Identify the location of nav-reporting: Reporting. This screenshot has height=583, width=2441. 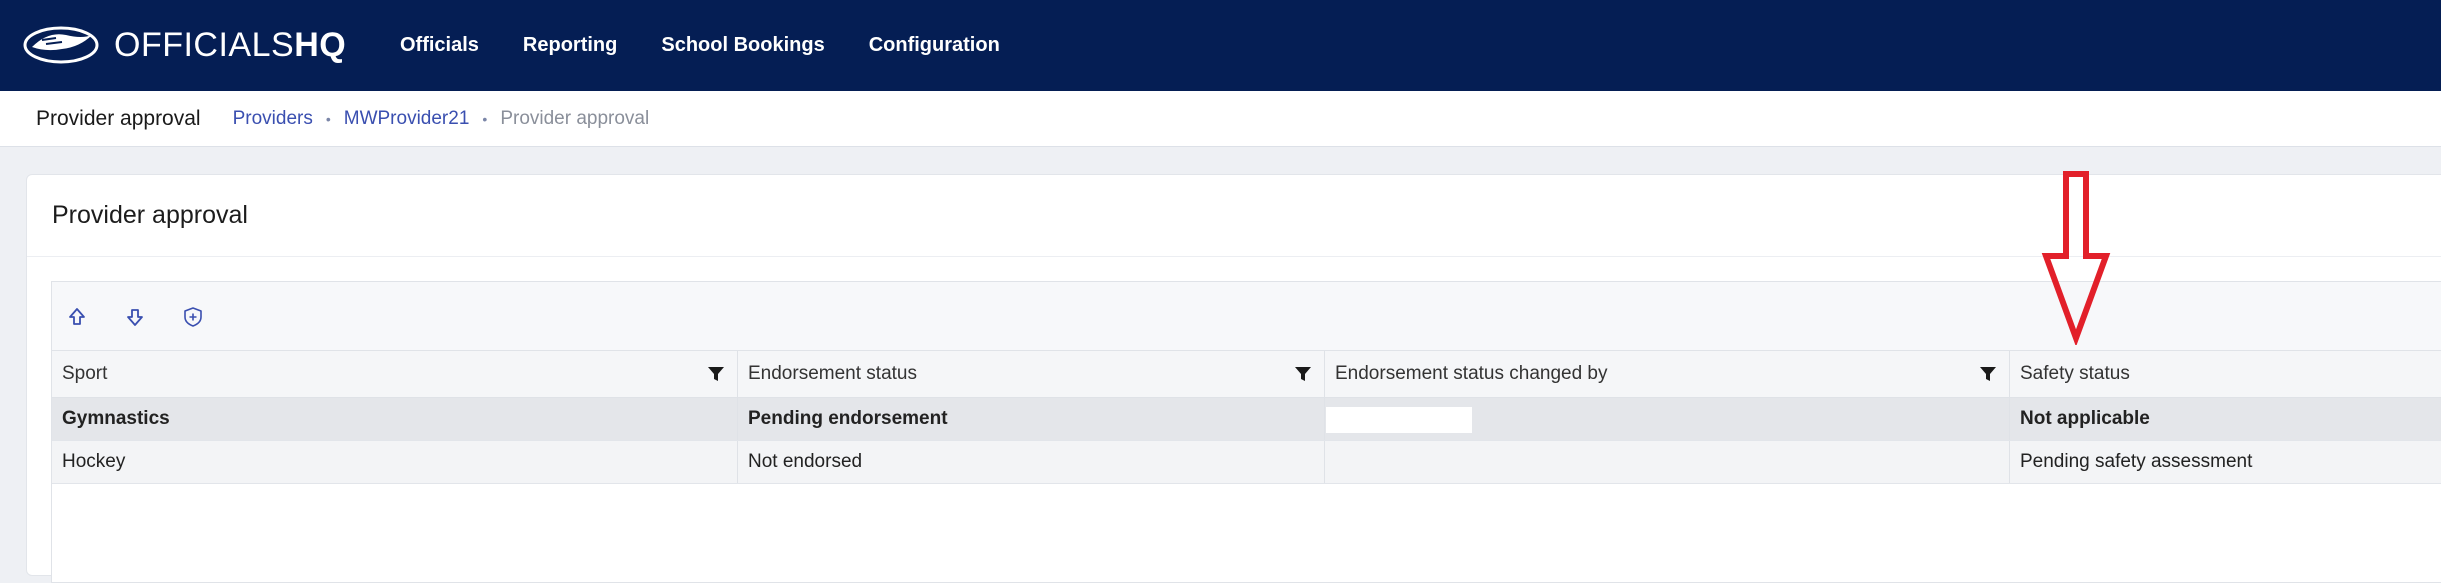
(570, 45).